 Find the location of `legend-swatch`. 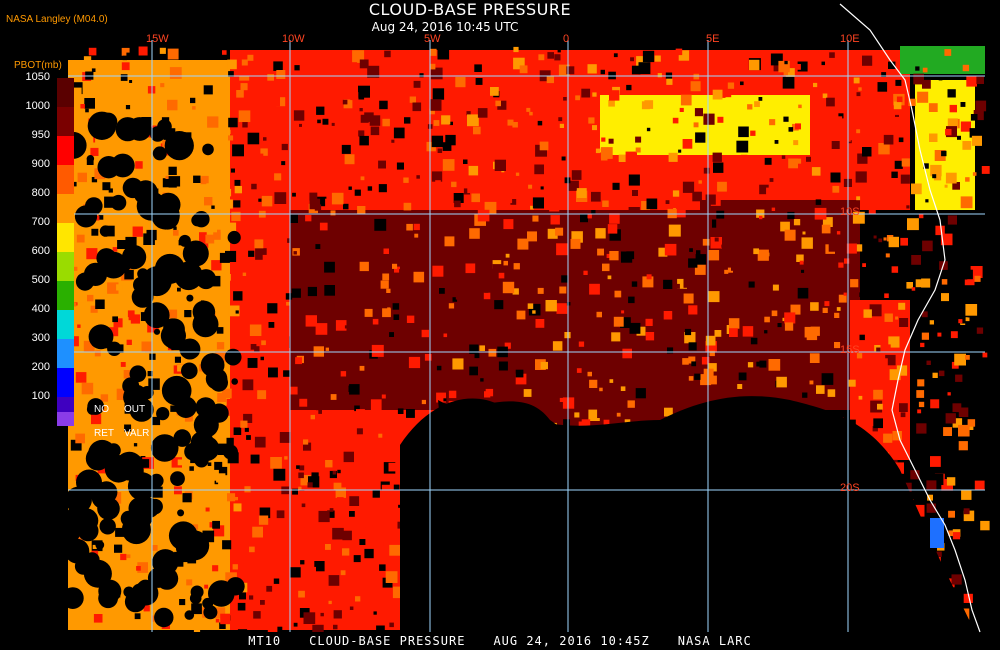

legend-swatch is located at coordinates (65, 324).